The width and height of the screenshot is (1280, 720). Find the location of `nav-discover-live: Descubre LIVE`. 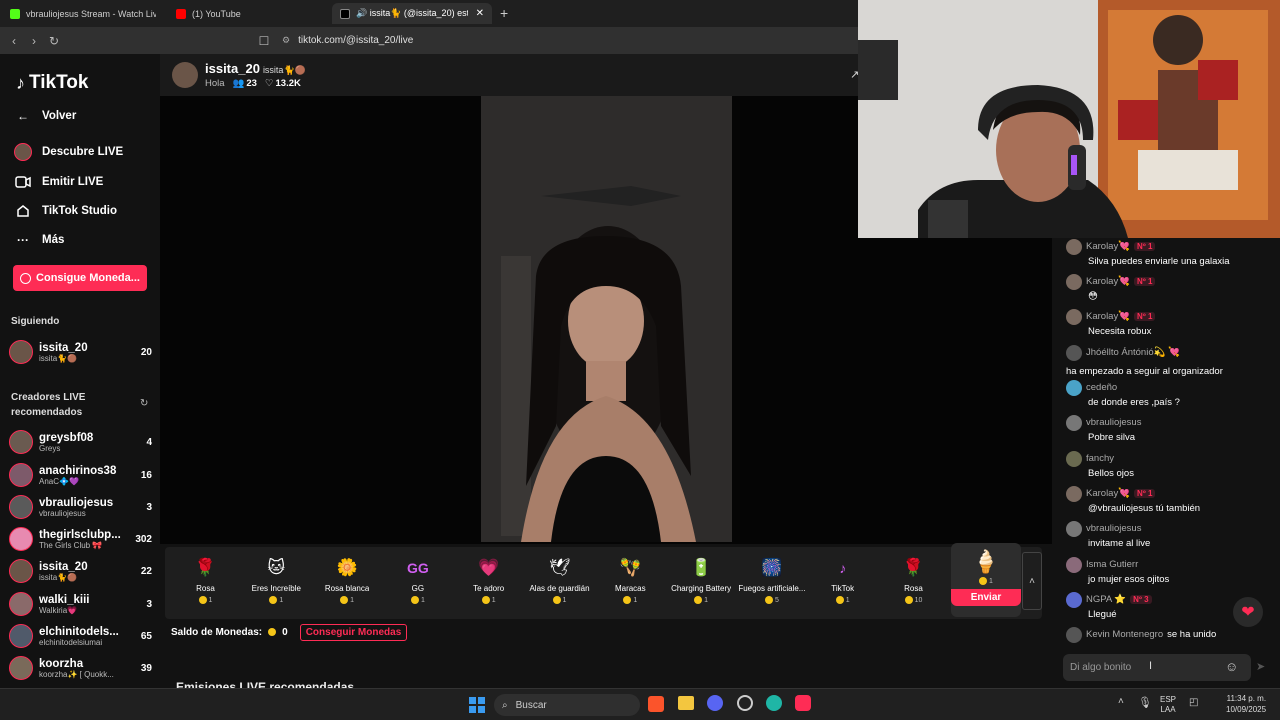

nav-discover-live: Descubre LIVE is located at coordinates (68, 152).